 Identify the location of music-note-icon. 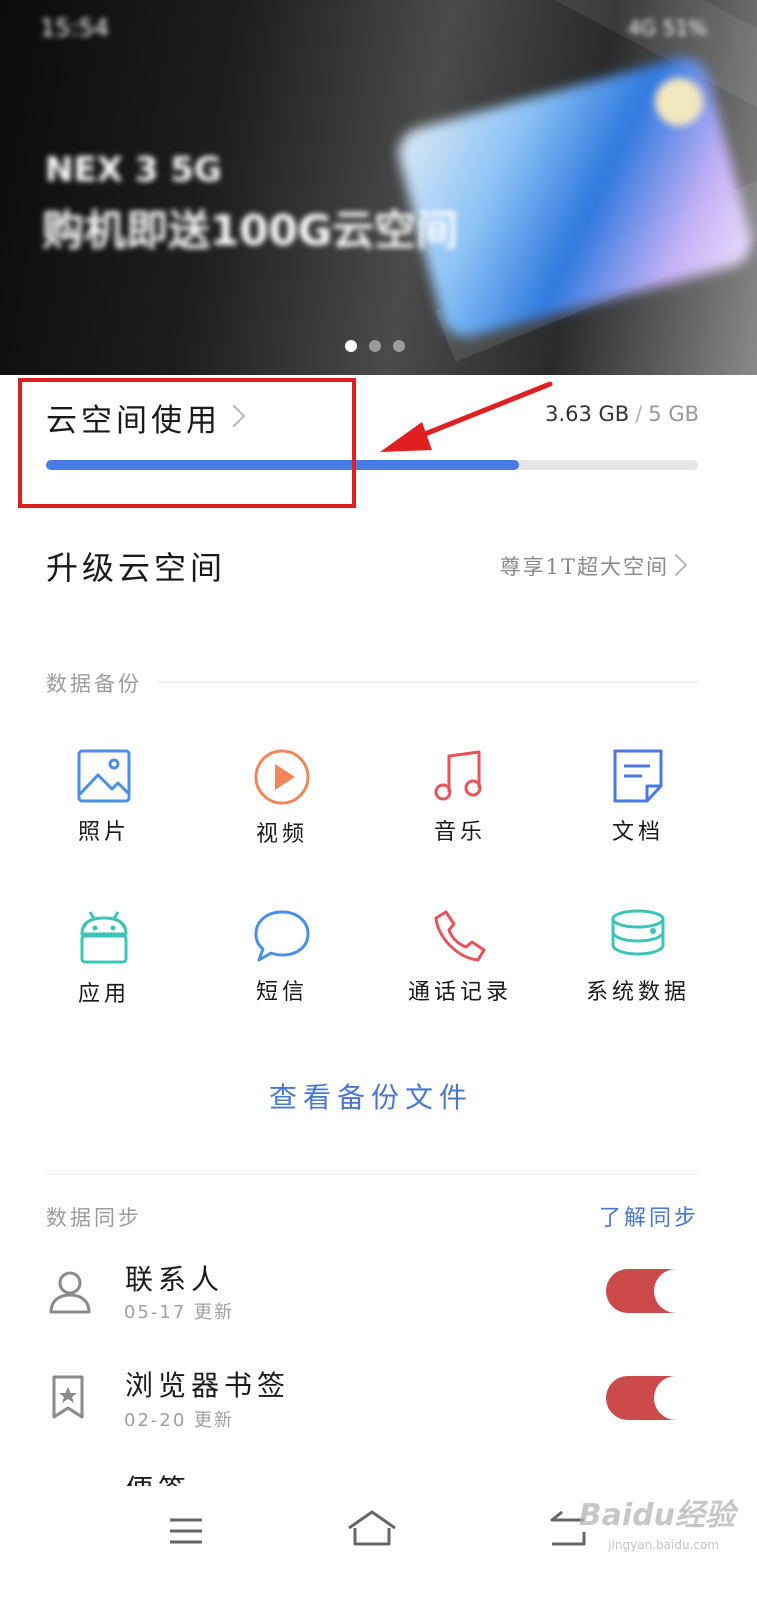
(458, 775).